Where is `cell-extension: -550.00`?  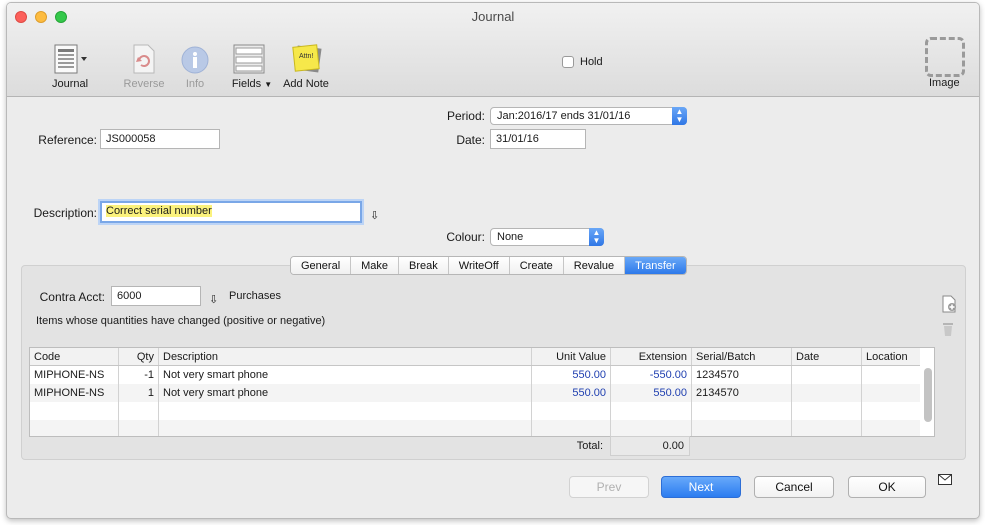
cell-extension: -550.00 is located at coordinates (651, 375).